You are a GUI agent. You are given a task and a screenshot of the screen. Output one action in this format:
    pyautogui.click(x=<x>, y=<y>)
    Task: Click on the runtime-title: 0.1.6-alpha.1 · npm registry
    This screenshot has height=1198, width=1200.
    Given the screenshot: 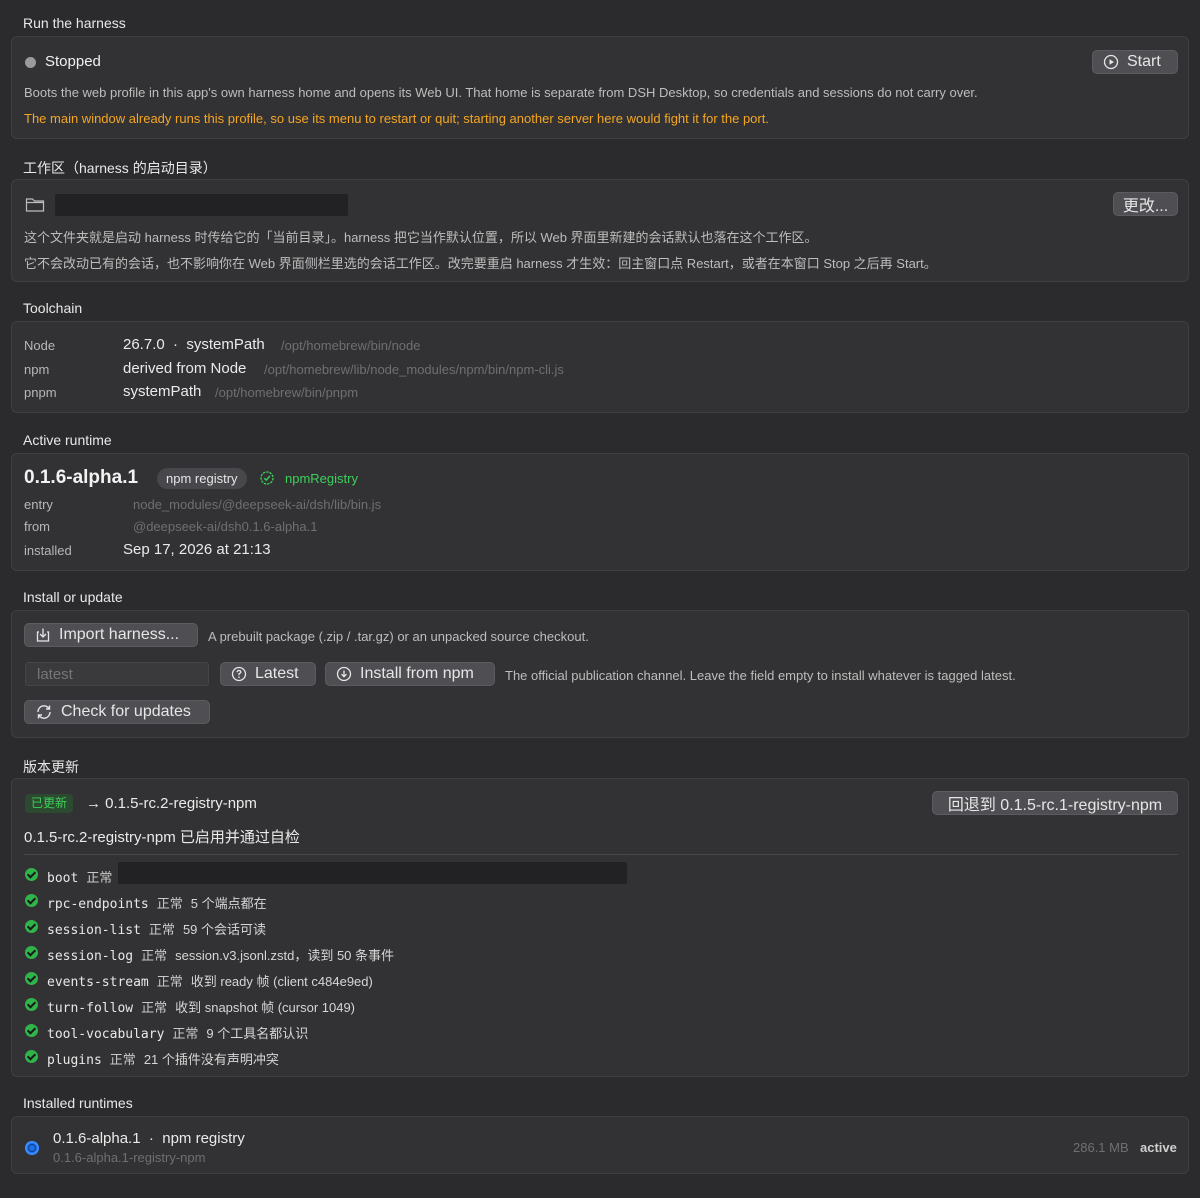 What is the action you would take?
    pyautogui.click(x=149, y=1138)
    